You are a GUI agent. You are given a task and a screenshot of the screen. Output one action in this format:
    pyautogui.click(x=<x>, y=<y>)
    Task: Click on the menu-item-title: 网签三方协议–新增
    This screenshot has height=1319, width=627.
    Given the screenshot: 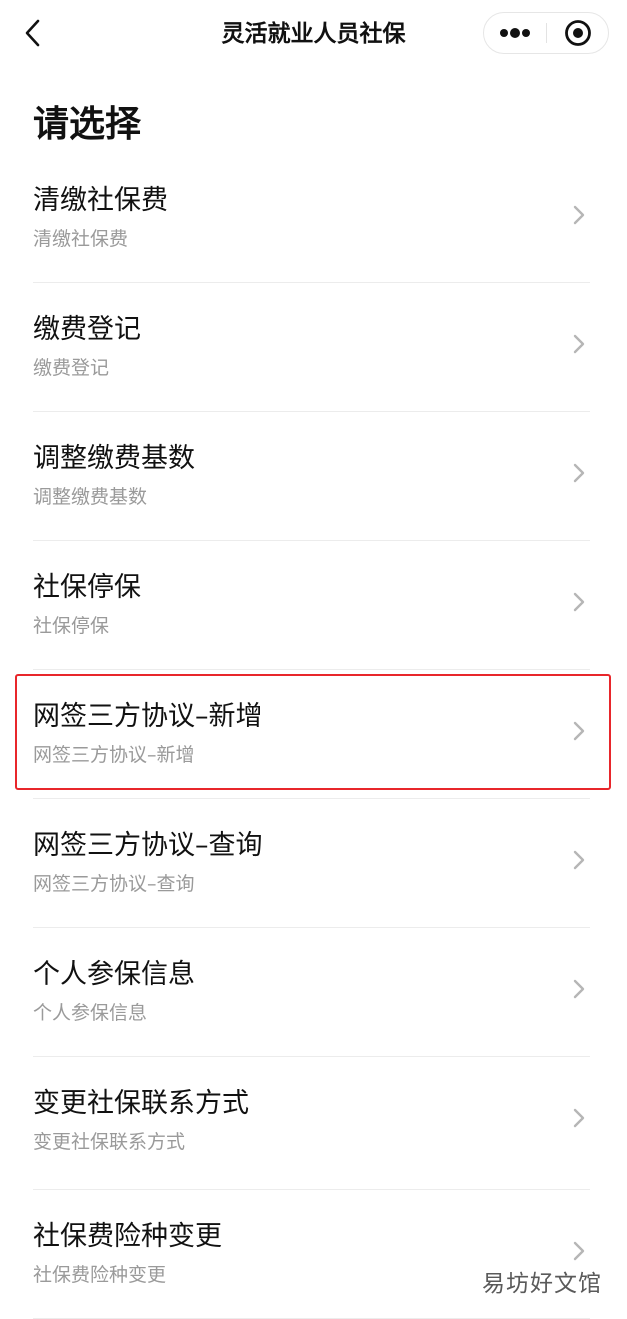 What is the action you would take?
    pyautogui.click(x=148, y=716)
    